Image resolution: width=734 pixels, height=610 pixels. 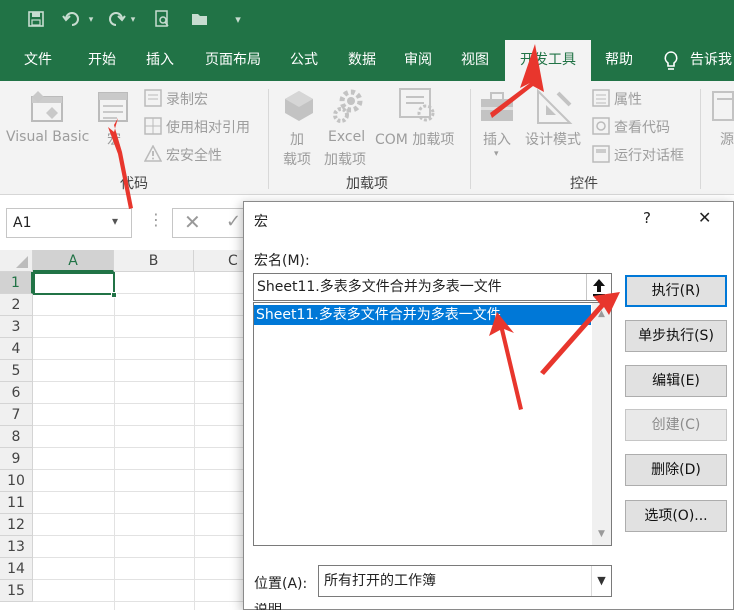 What do you see at coordinates (297, 139) in the screenshot?
I see `addins-button-line1: 加` at bounding box center [297, 139].